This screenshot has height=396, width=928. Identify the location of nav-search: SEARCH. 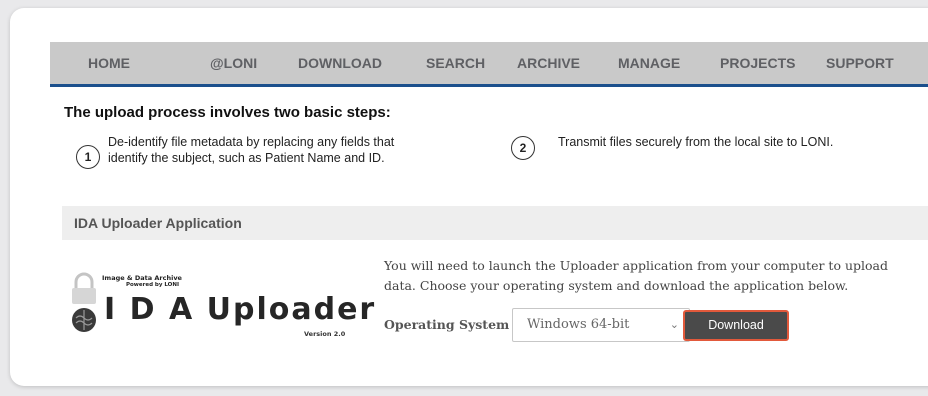
(455, 63).